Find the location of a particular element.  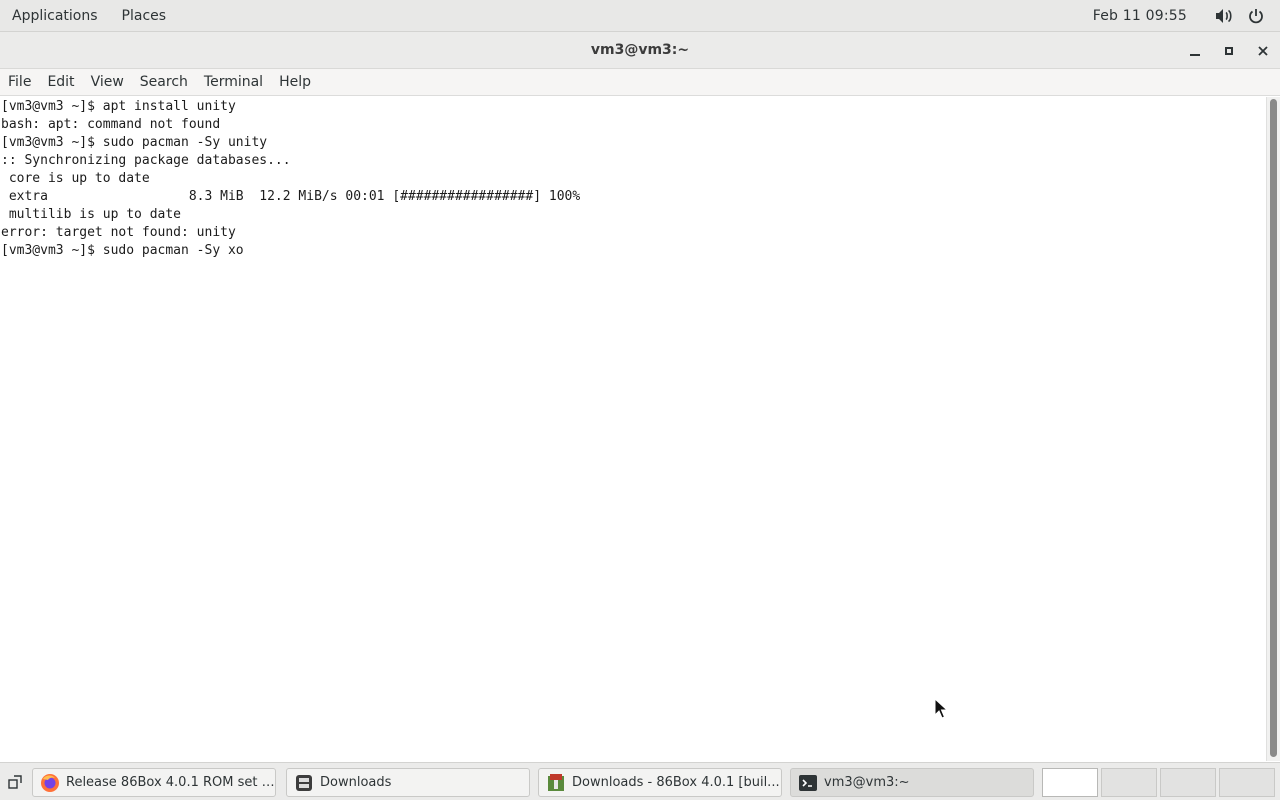

terminal-prompt-line: [vm3@vm3 ~]$ sudo pacman -Sy xo is located at coordinates (633, 251).